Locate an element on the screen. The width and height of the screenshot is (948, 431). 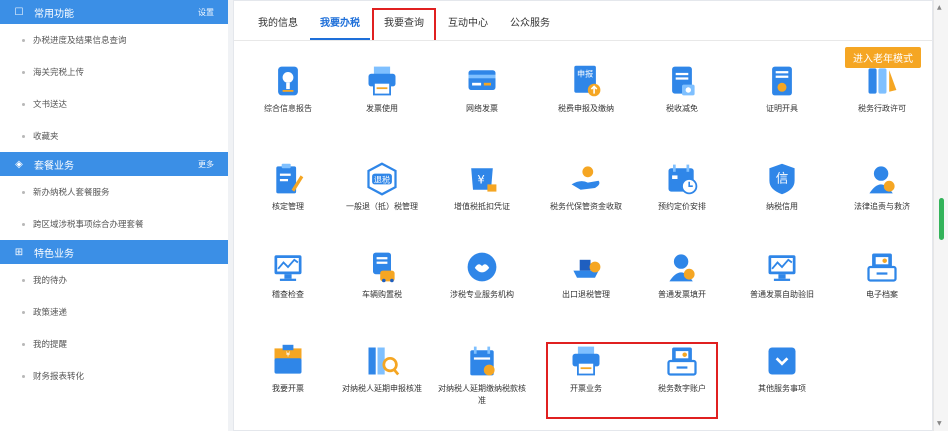
service-label: 车辆购置税 is located at coordinates (382, 294).